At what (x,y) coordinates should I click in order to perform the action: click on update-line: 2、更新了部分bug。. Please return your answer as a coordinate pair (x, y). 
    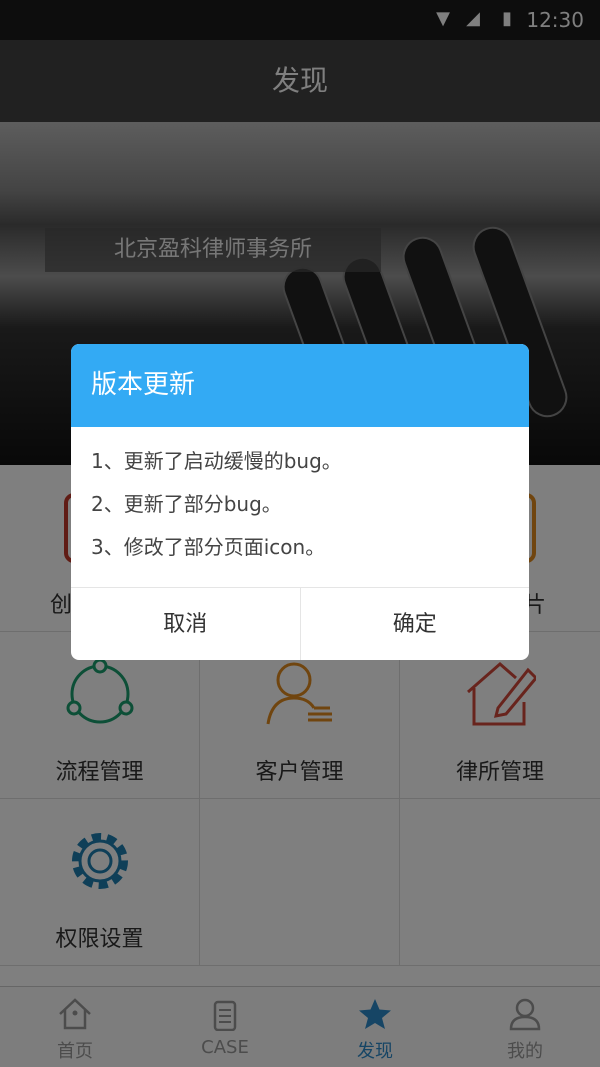
    Looking at the image, I should click on (186, 504).